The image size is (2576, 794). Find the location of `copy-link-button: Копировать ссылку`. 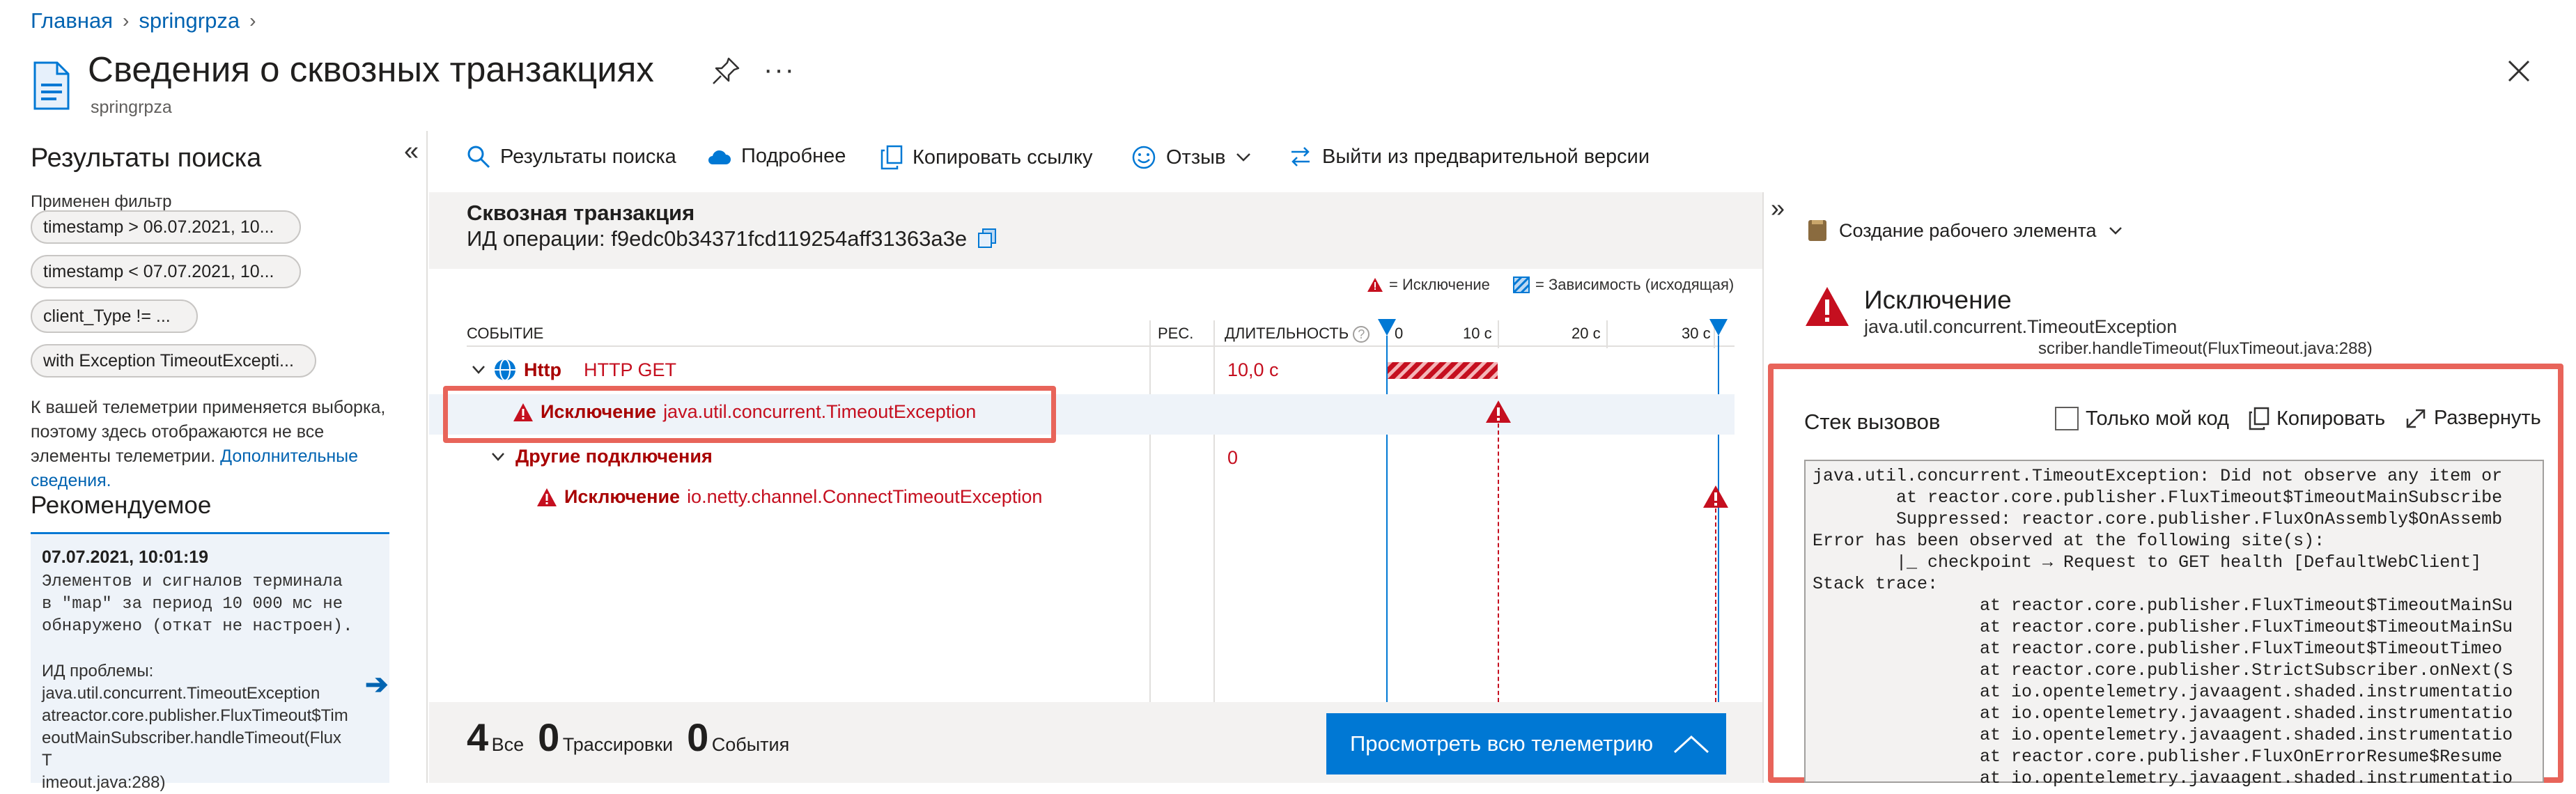

copy-link-button: Копировать ссылку is located at coordinates (986, 157).